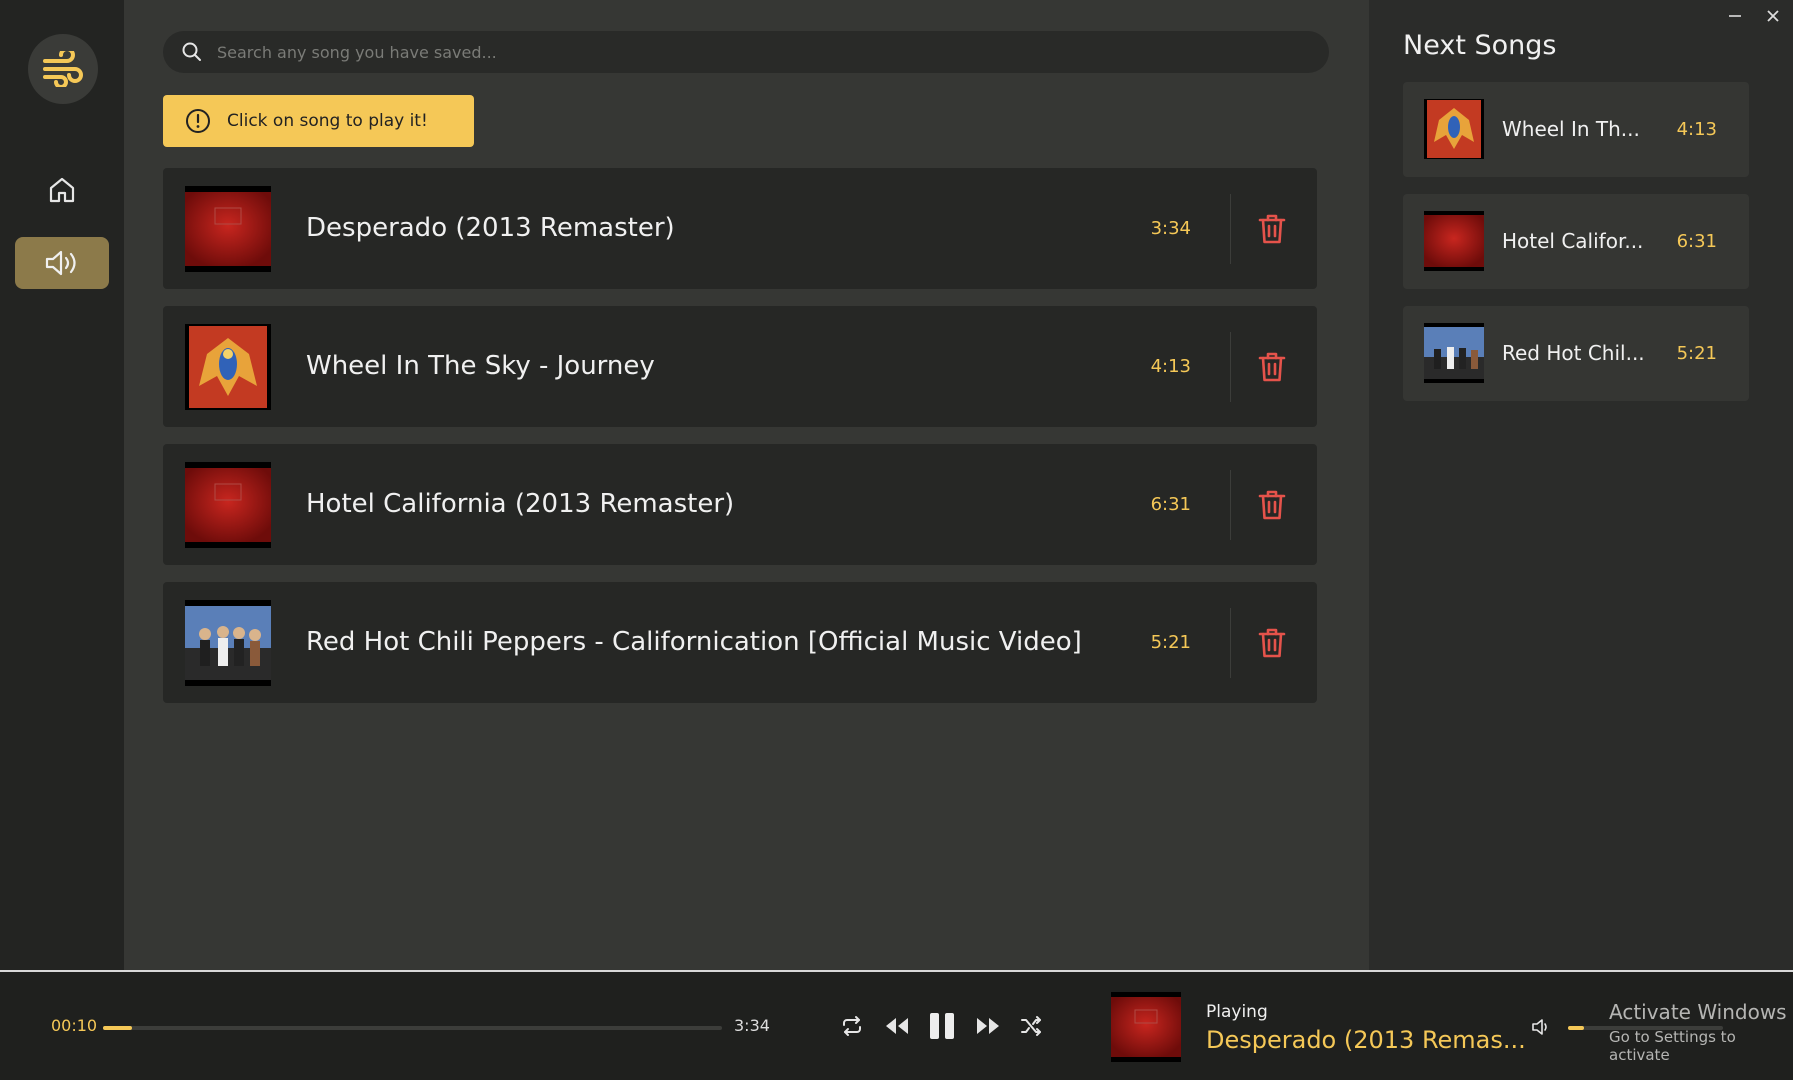 The height and width of the screenshot is (1080, 1793). I want to click on speaker-icon, so click(60, 263).